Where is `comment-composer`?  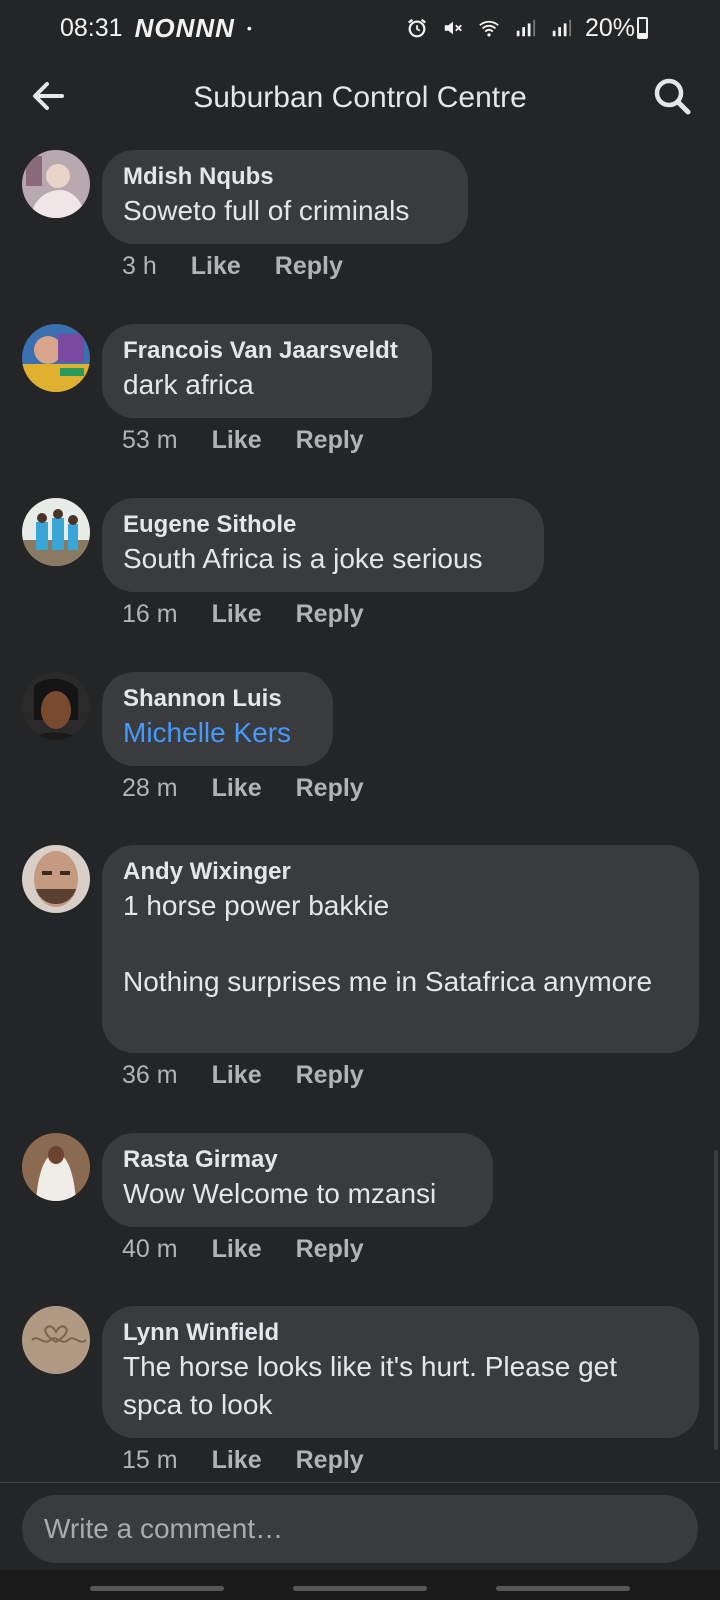
comment-composer is located at coordinates (360, 1526).